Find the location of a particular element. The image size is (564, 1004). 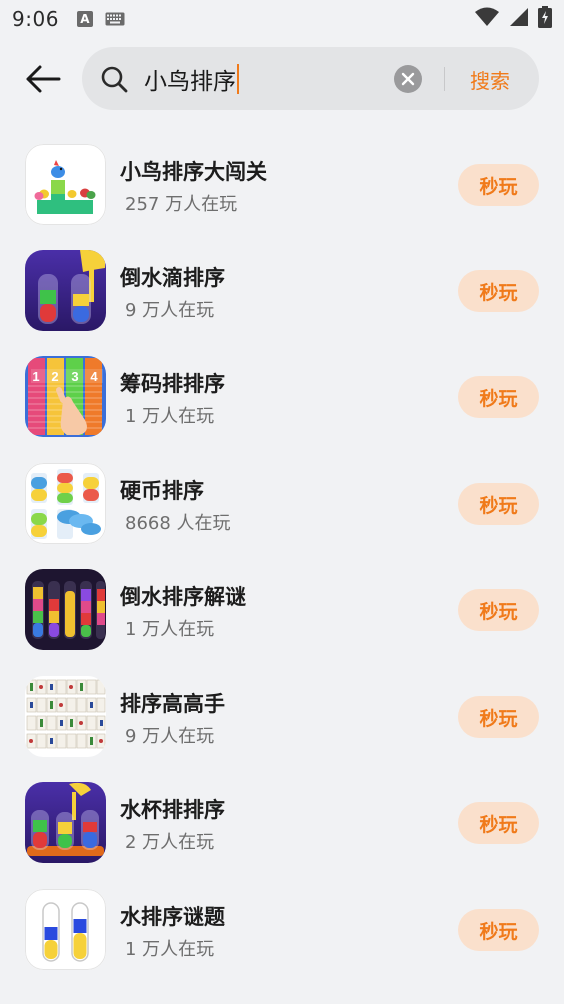

app-name: 倒水滴排序 is located at coordinates (172, 278).